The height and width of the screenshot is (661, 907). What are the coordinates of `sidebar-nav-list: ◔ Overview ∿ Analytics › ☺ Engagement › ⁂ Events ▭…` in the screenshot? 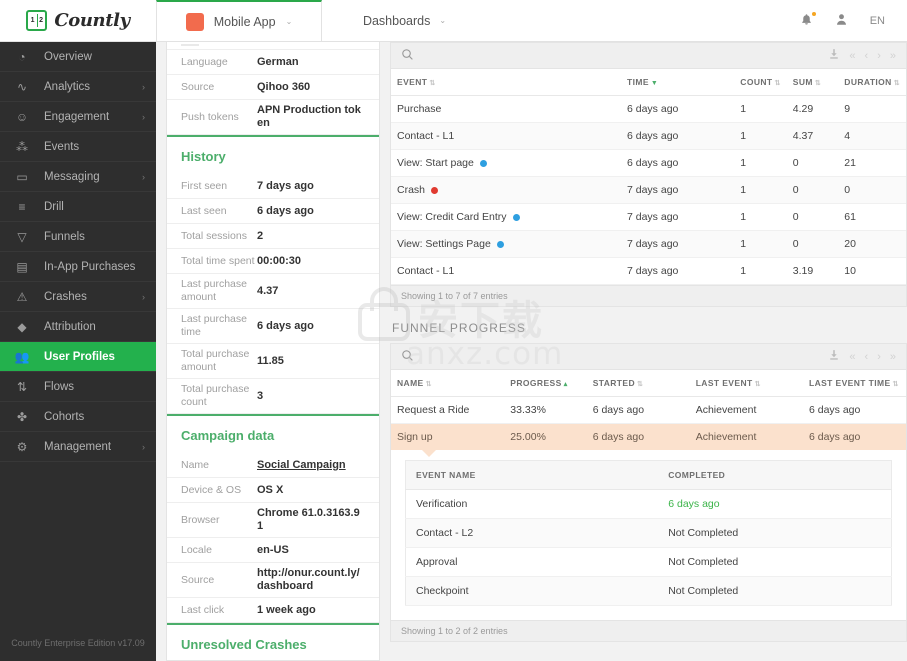 It's located at (78, 252).